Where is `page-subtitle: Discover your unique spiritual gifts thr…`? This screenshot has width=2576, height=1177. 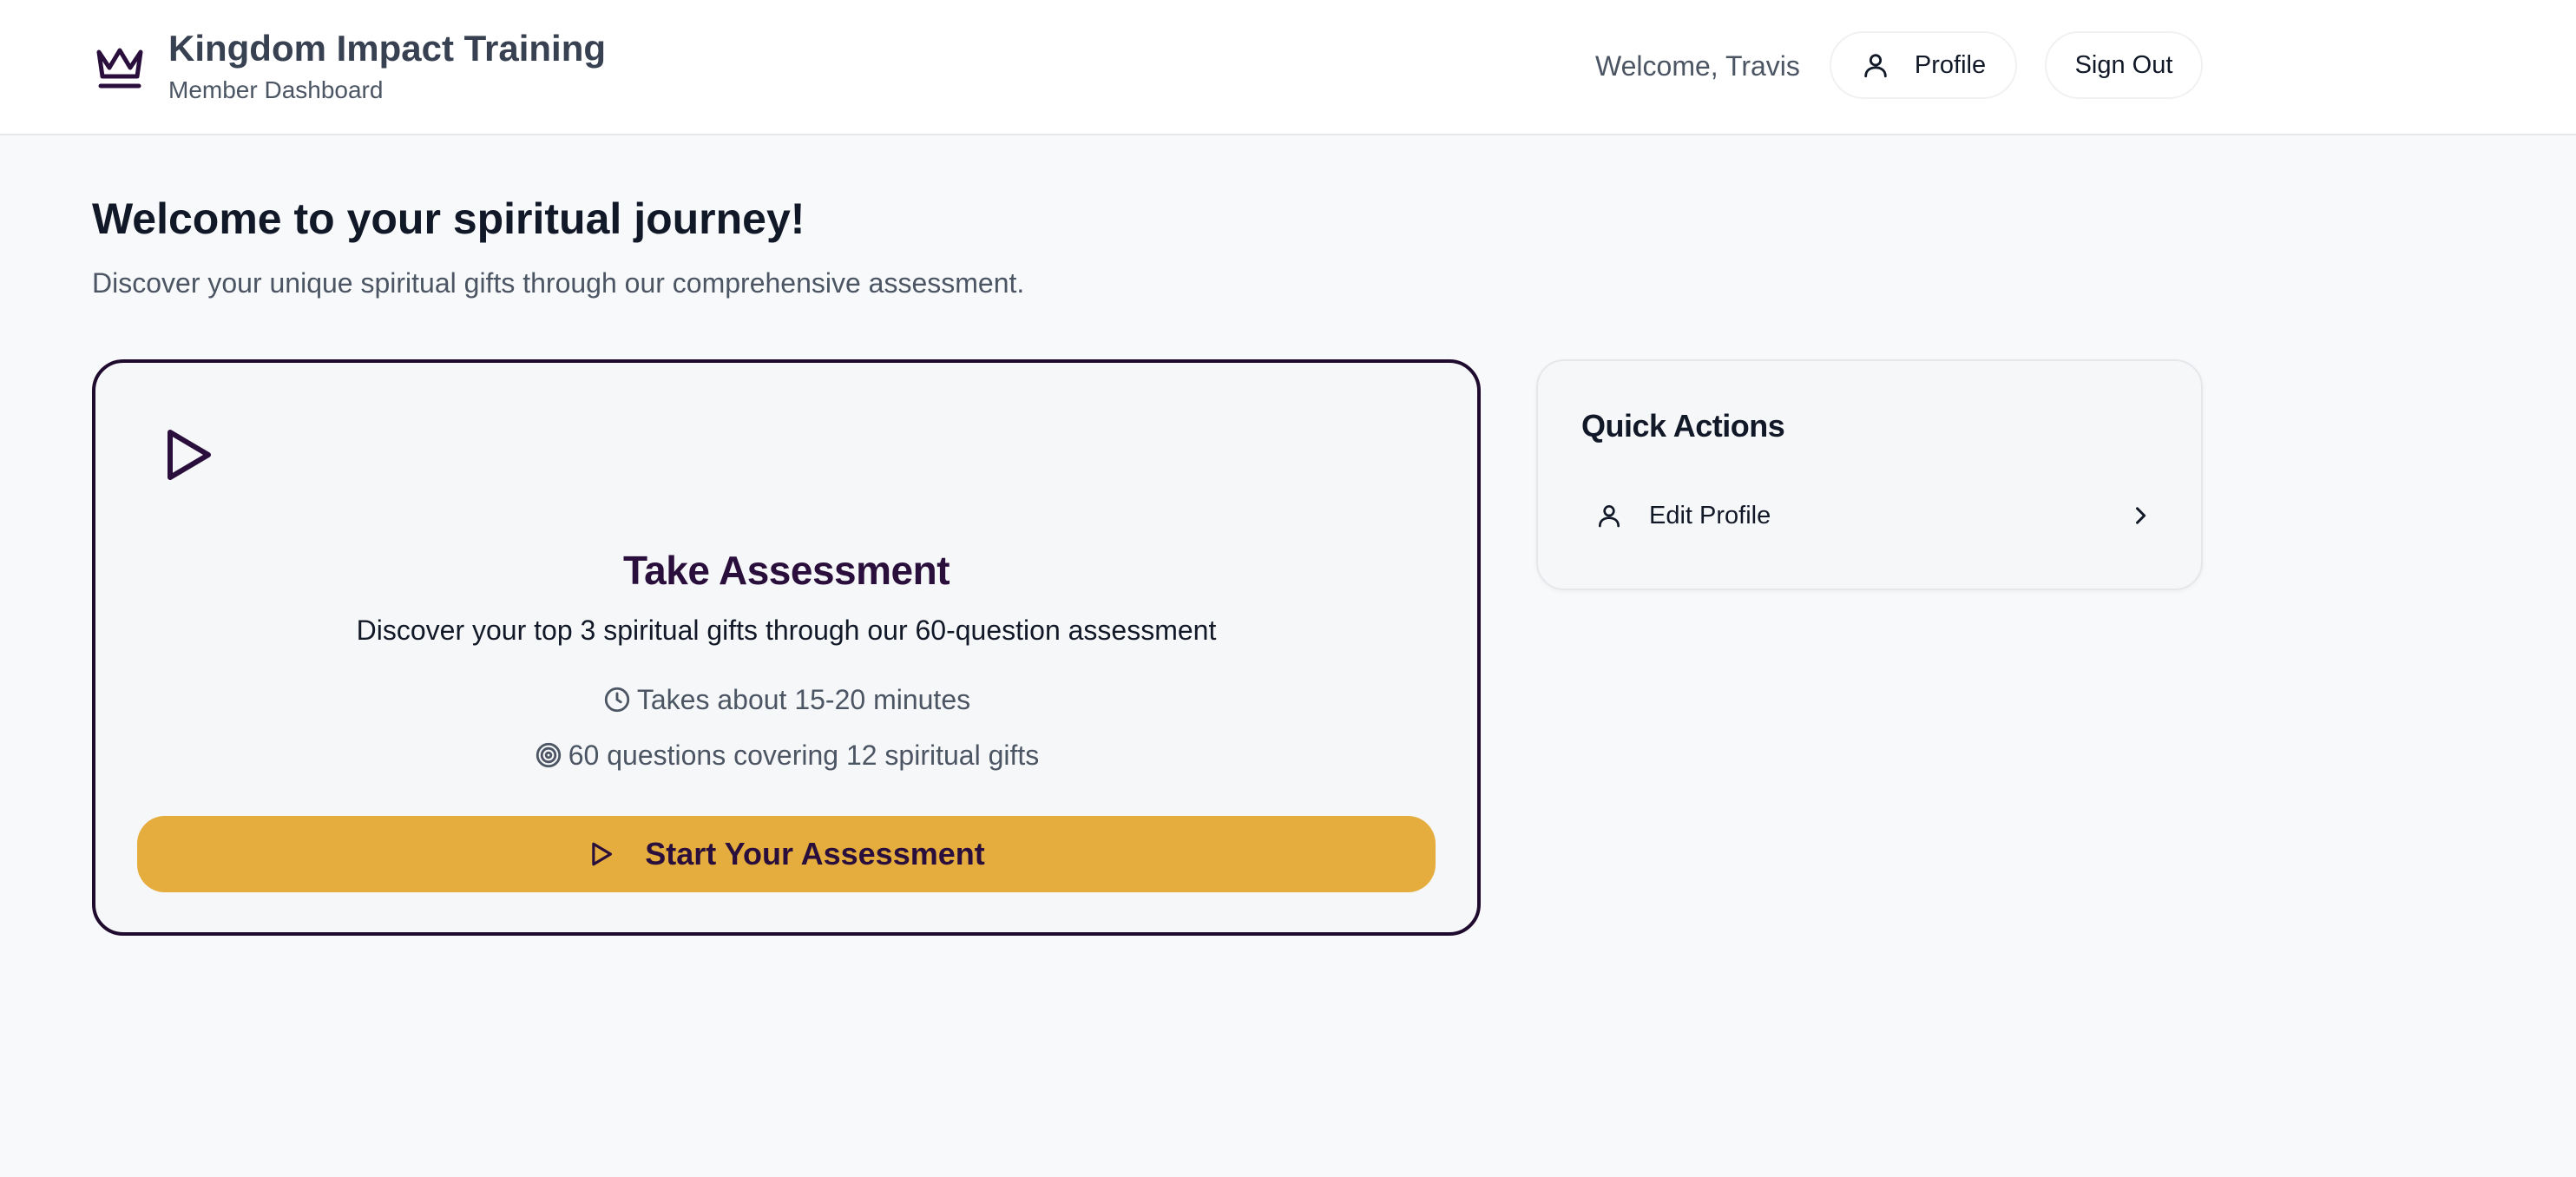
page-subtitle: Discover your unique spiritual gifts thr… is located at coordinates (558, 283).